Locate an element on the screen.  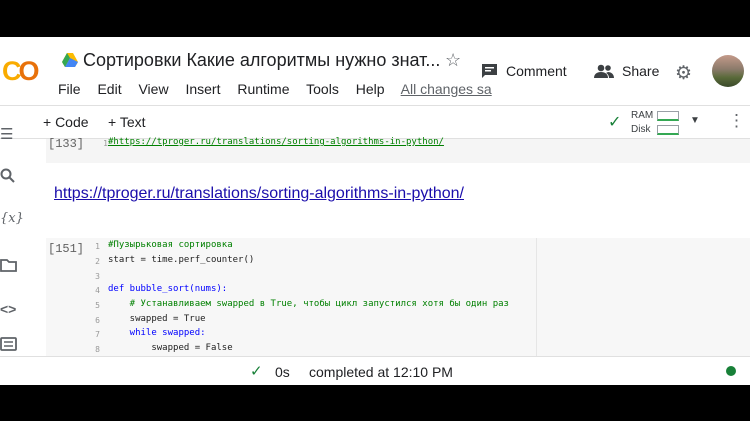
menu-runtime: Runtime is located at coordinates (263, 89).